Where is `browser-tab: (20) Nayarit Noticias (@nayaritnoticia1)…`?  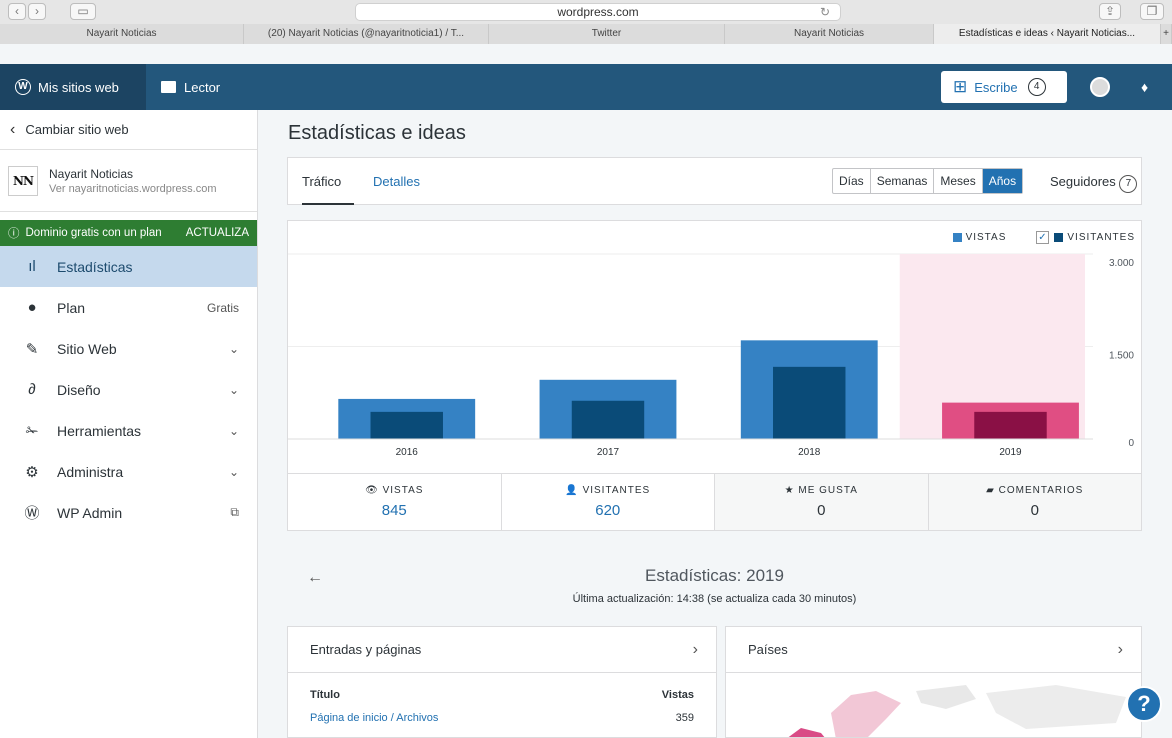 browser-tab: (20) Nayarit Noticias (@nayaritnoticia1)… is located at coordinates (366, 34).